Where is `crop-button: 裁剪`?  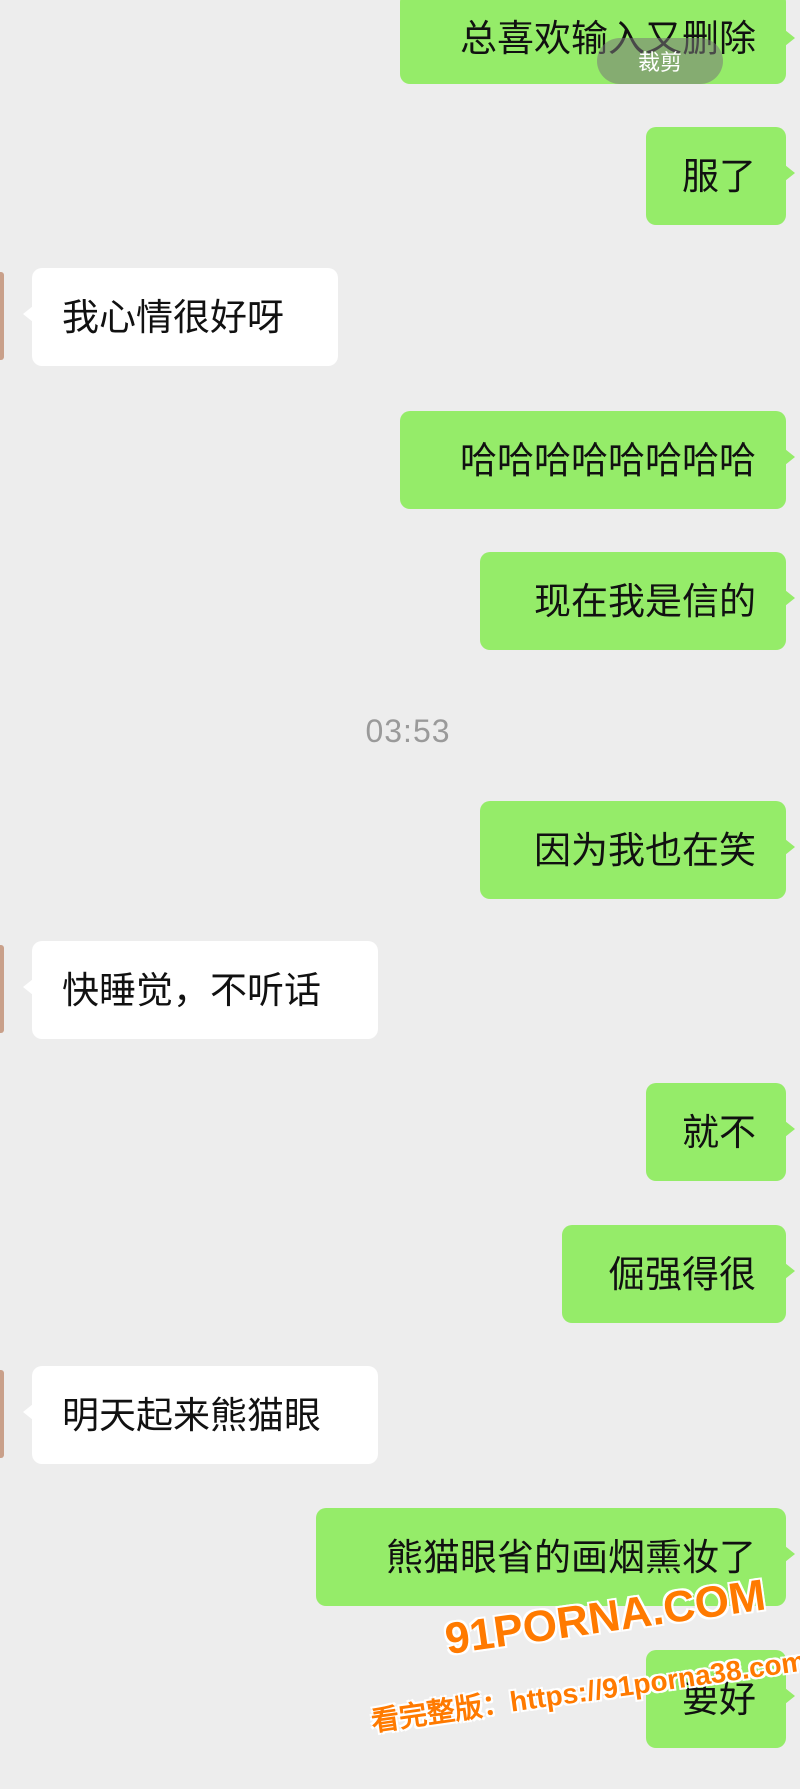
crop-button: 裁剪 is located at coordinates (660, 61).